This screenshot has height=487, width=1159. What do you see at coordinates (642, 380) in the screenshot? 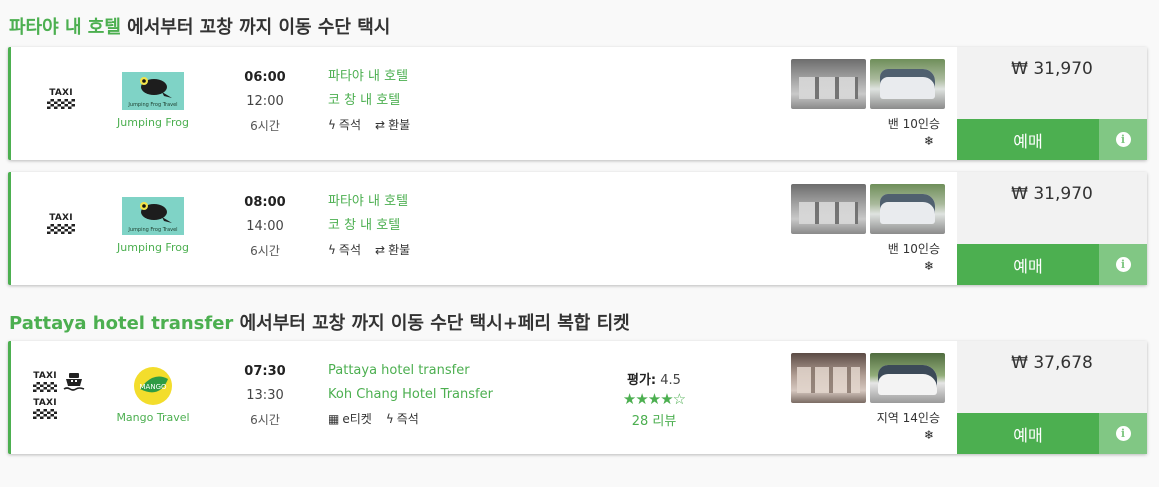
I see `rating-label: 평가:` at bounding box center [642, 380].